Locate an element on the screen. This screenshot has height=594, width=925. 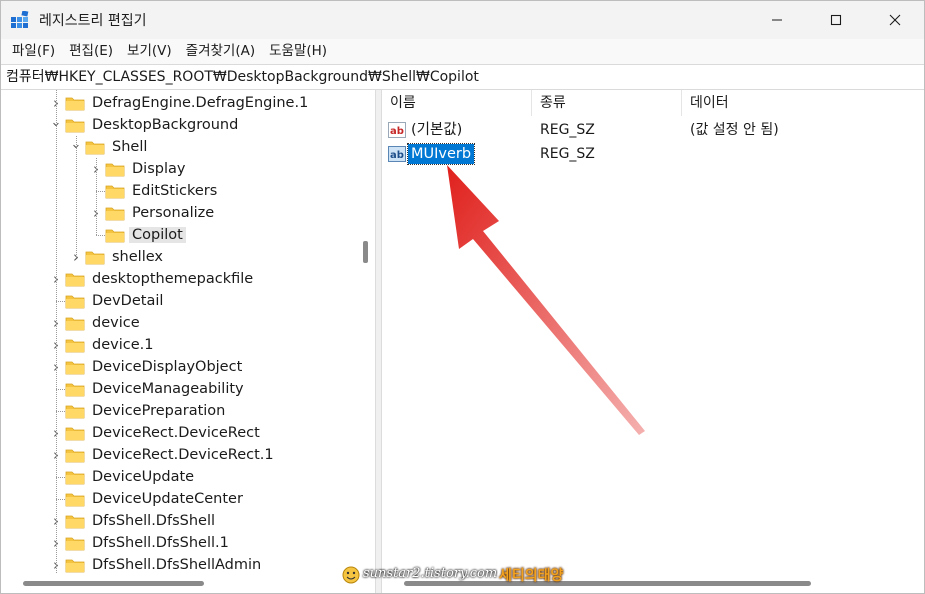
tree-item: › desktopthemepackfile is located at coordinates (152, 279).